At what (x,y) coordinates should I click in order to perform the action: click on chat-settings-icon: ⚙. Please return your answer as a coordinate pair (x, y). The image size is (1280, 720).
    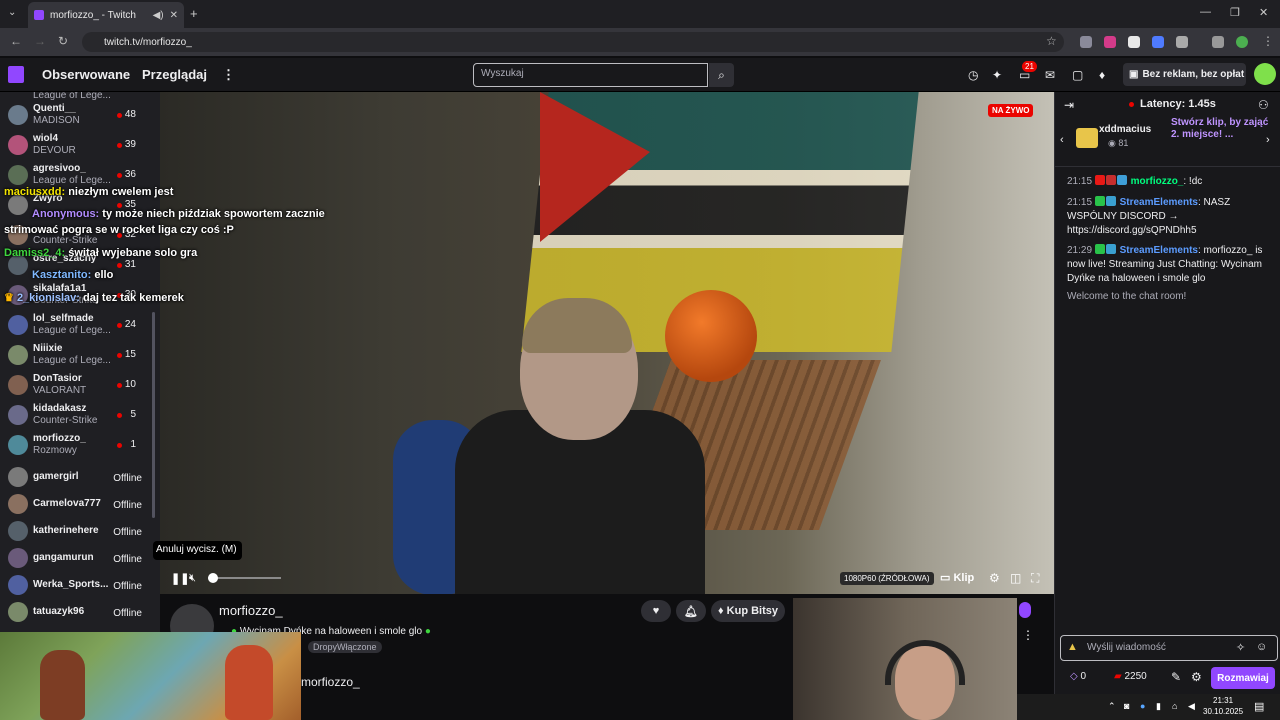
    Looking at the image, I should click on (1196, 677).